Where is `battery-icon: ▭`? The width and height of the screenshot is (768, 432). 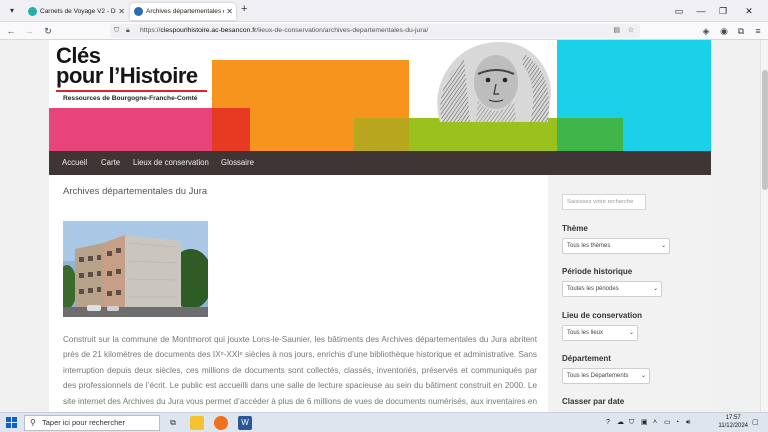
battery-icon: ▭ is located at coordinates (667, 423).